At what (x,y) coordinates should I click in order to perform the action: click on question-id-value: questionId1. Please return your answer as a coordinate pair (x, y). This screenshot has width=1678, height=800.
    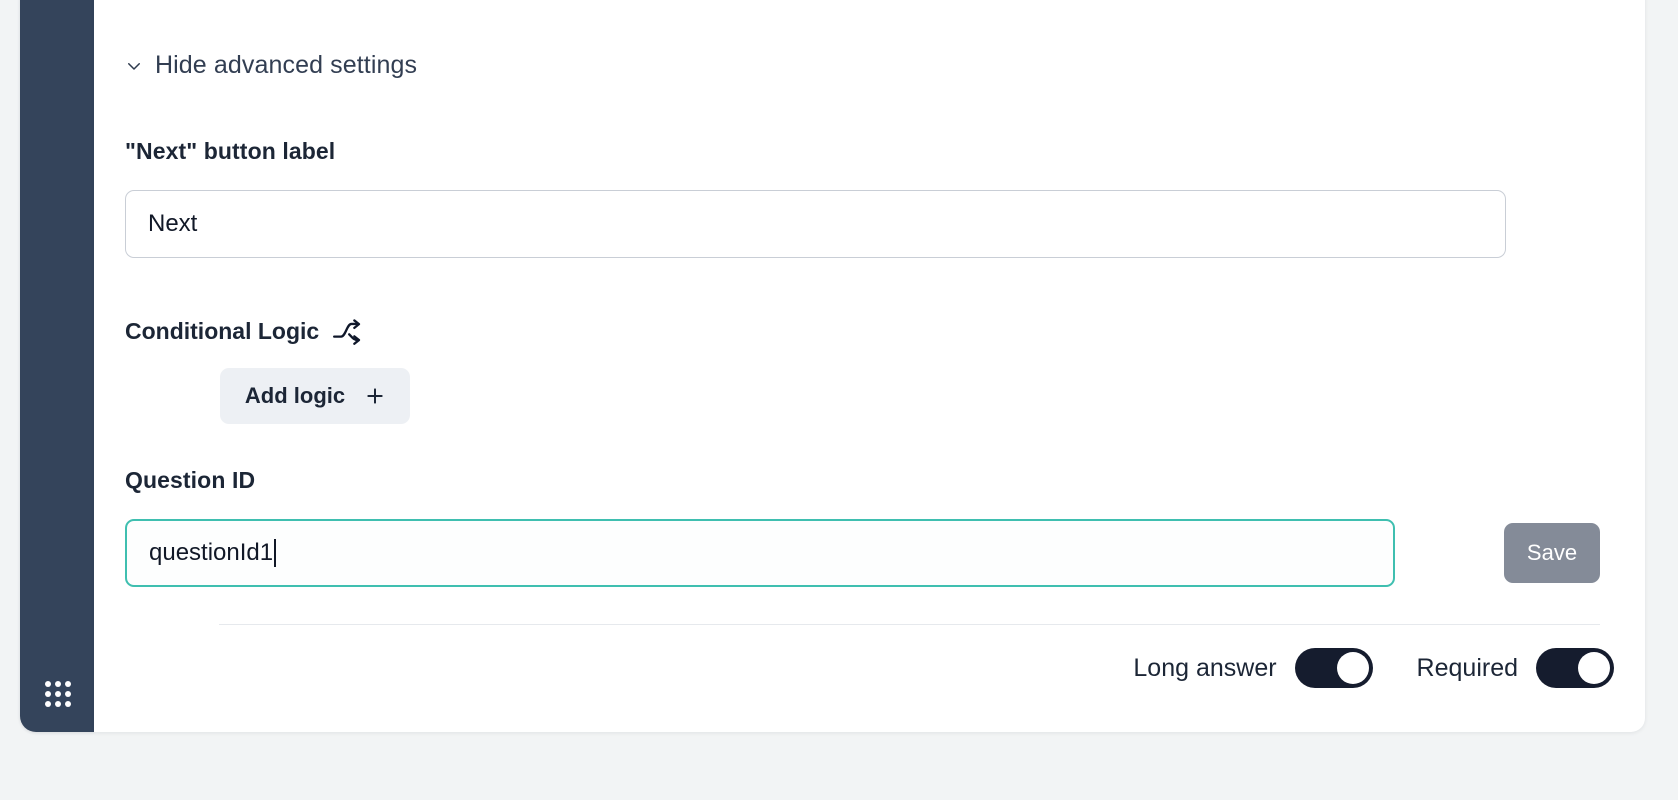
    Looking at the image, I should click on (211, 552).